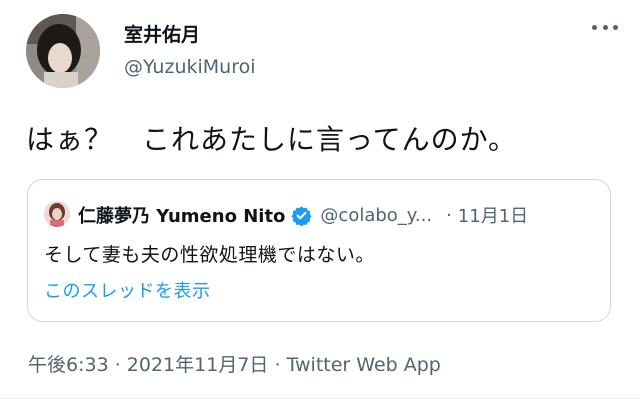 Image resolution: width=640 pixels, height=405 pixels. I want to click on quoted-avatar-photo, so click(57, 214).